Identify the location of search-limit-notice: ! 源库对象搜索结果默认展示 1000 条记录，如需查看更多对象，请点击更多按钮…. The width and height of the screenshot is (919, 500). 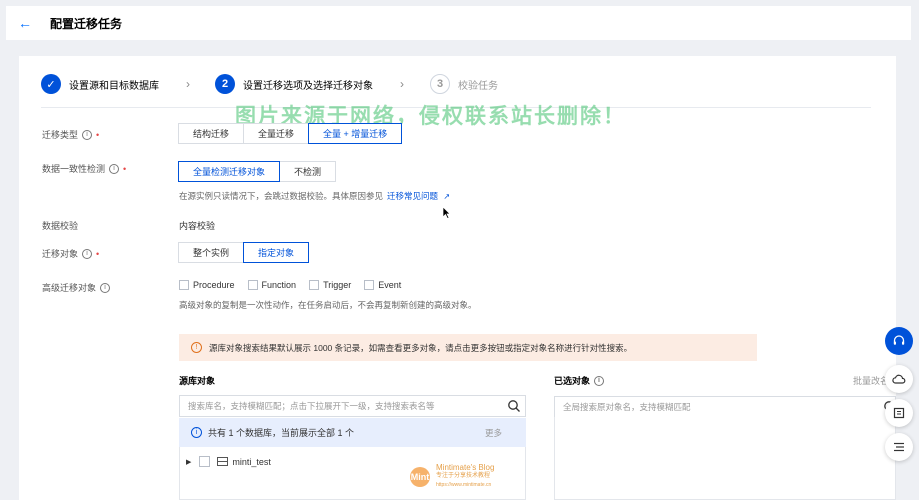
(468, 347).